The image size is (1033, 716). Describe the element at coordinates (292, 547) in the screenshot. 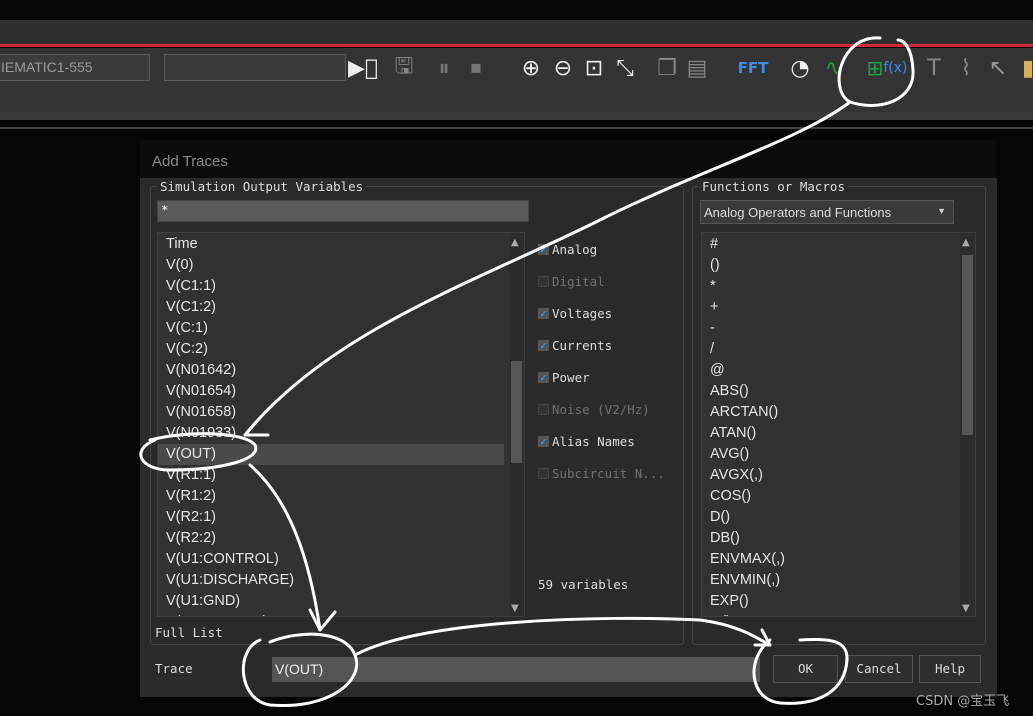

I see `annotation-arrow-down` at that location.